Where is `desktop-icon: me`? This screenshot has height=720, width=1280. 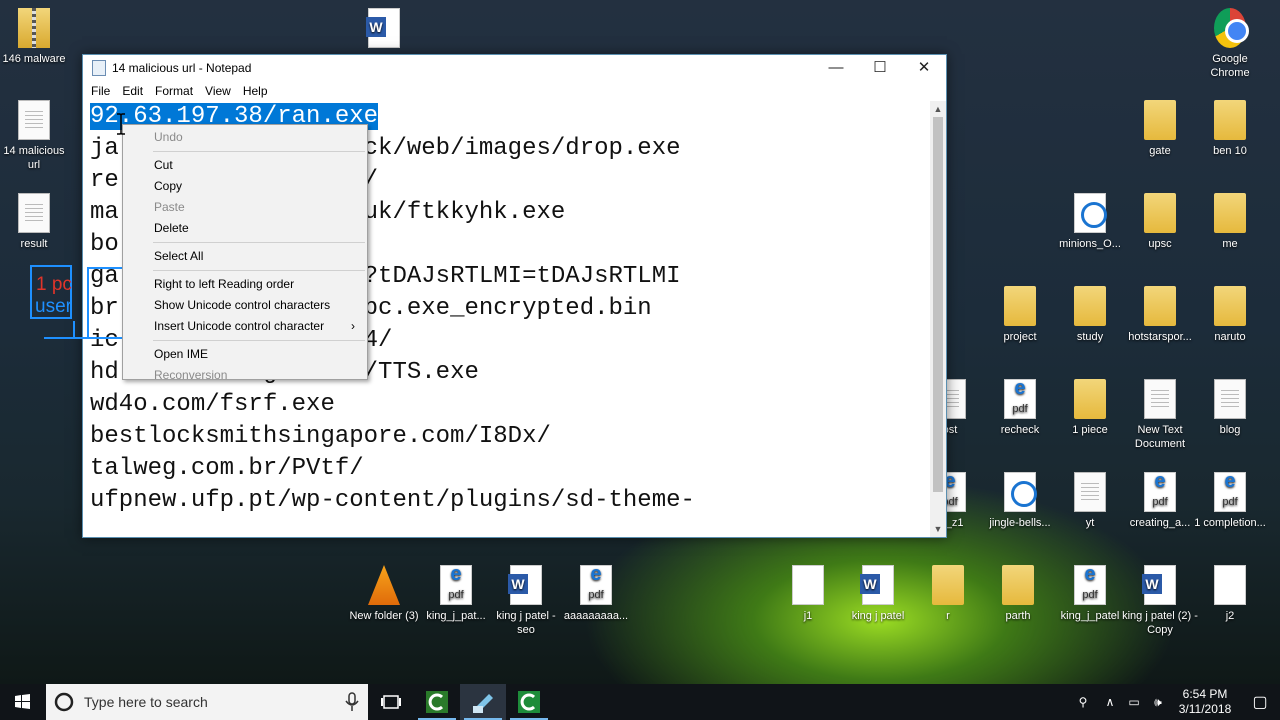 desktop-icon: me is located at coordinates (1230, 222).